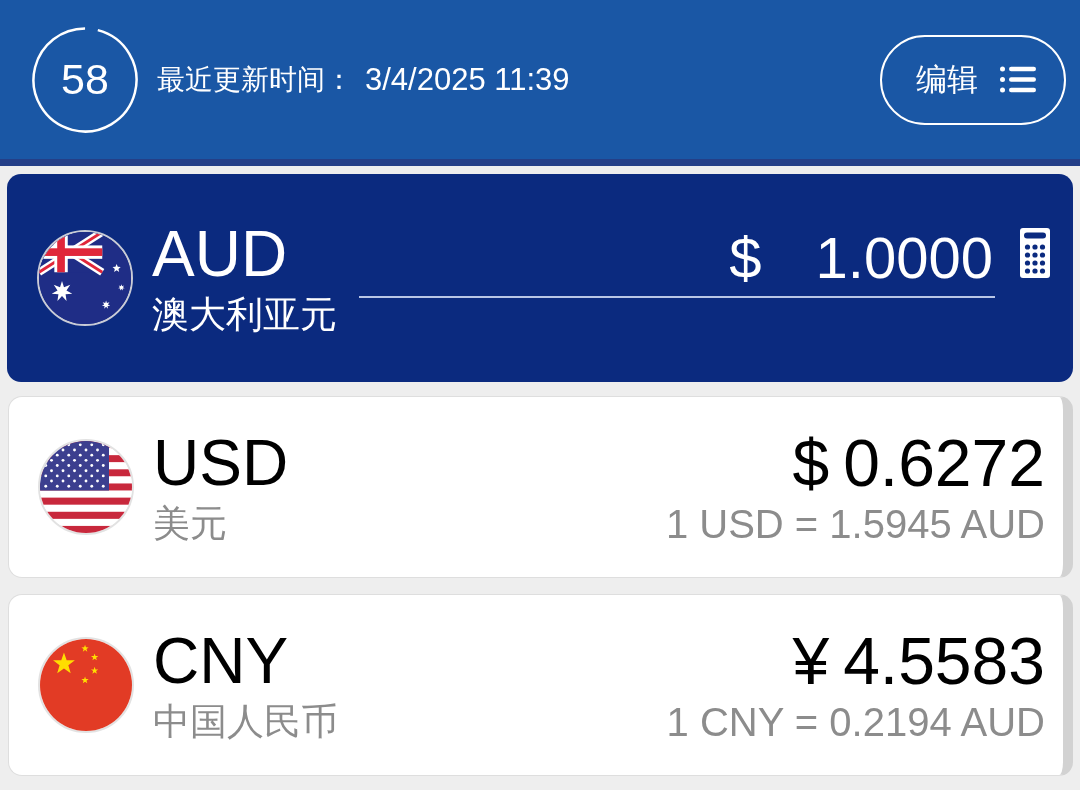 This screenshot has width=1080, height=790. I want to click on currency-code: USD, so click(221, 463).